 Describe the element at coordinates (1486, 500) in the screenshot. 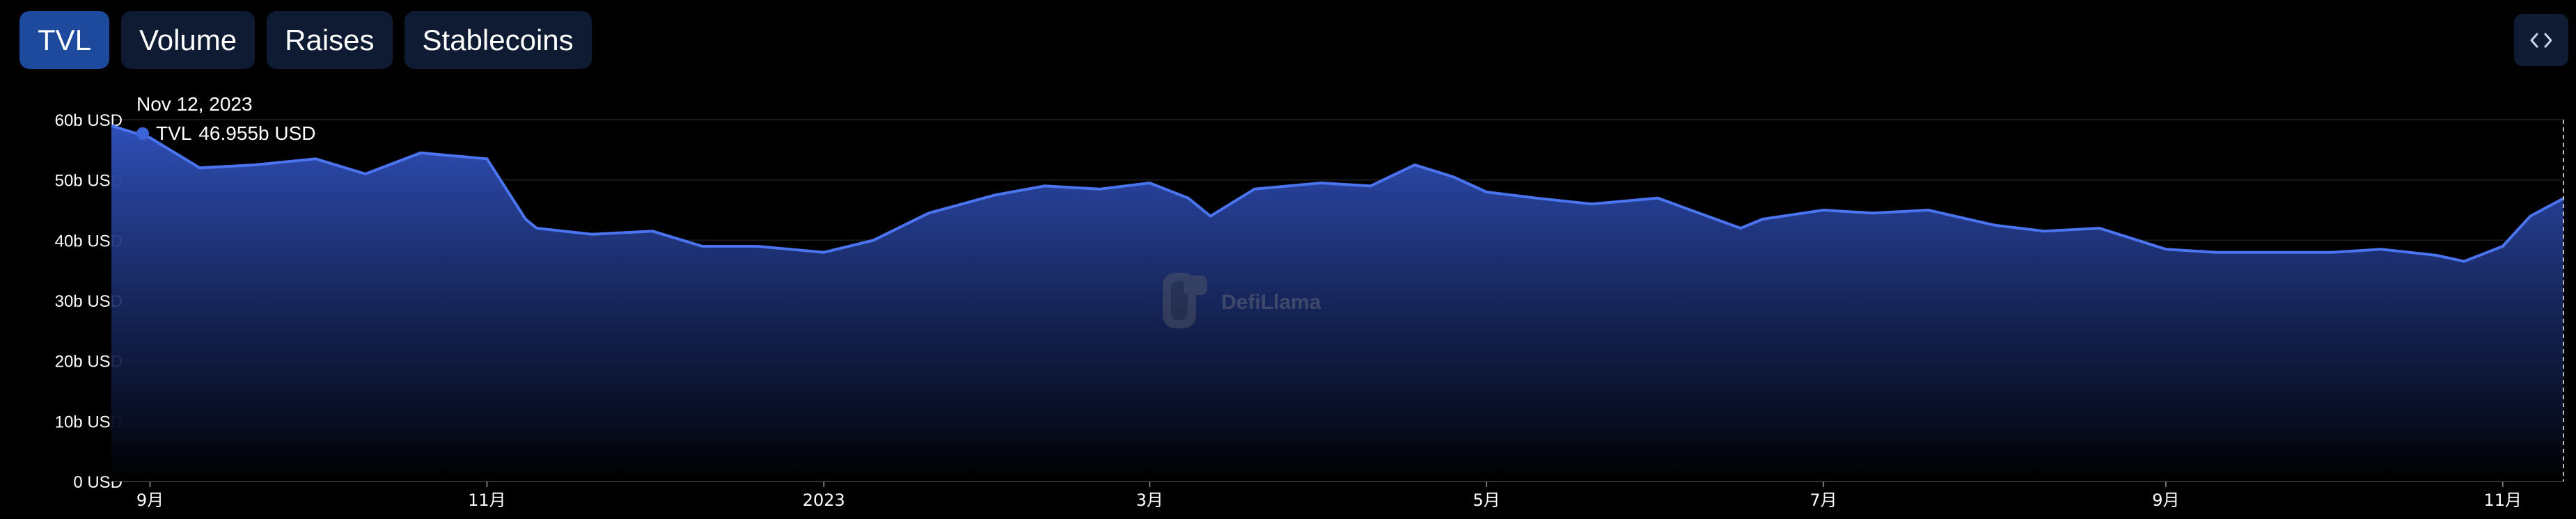

I see `x-tick-label: 5月` at that location.